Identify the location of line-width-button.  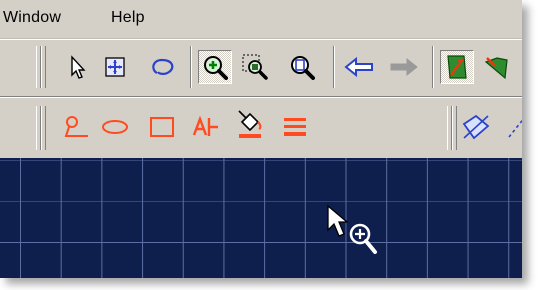
(295, 127).